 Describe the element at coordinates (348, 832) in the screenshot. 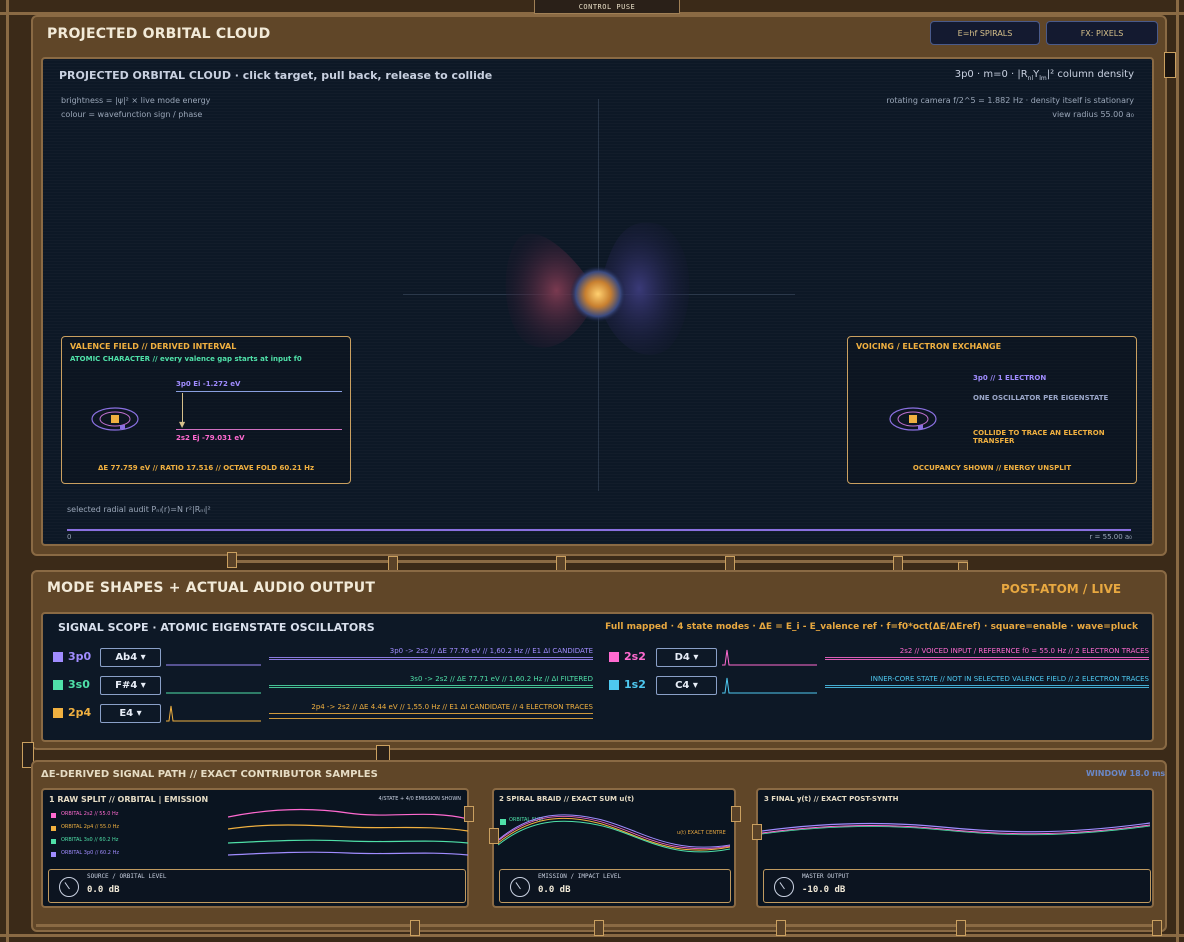

I see `raw-waves` at that location.